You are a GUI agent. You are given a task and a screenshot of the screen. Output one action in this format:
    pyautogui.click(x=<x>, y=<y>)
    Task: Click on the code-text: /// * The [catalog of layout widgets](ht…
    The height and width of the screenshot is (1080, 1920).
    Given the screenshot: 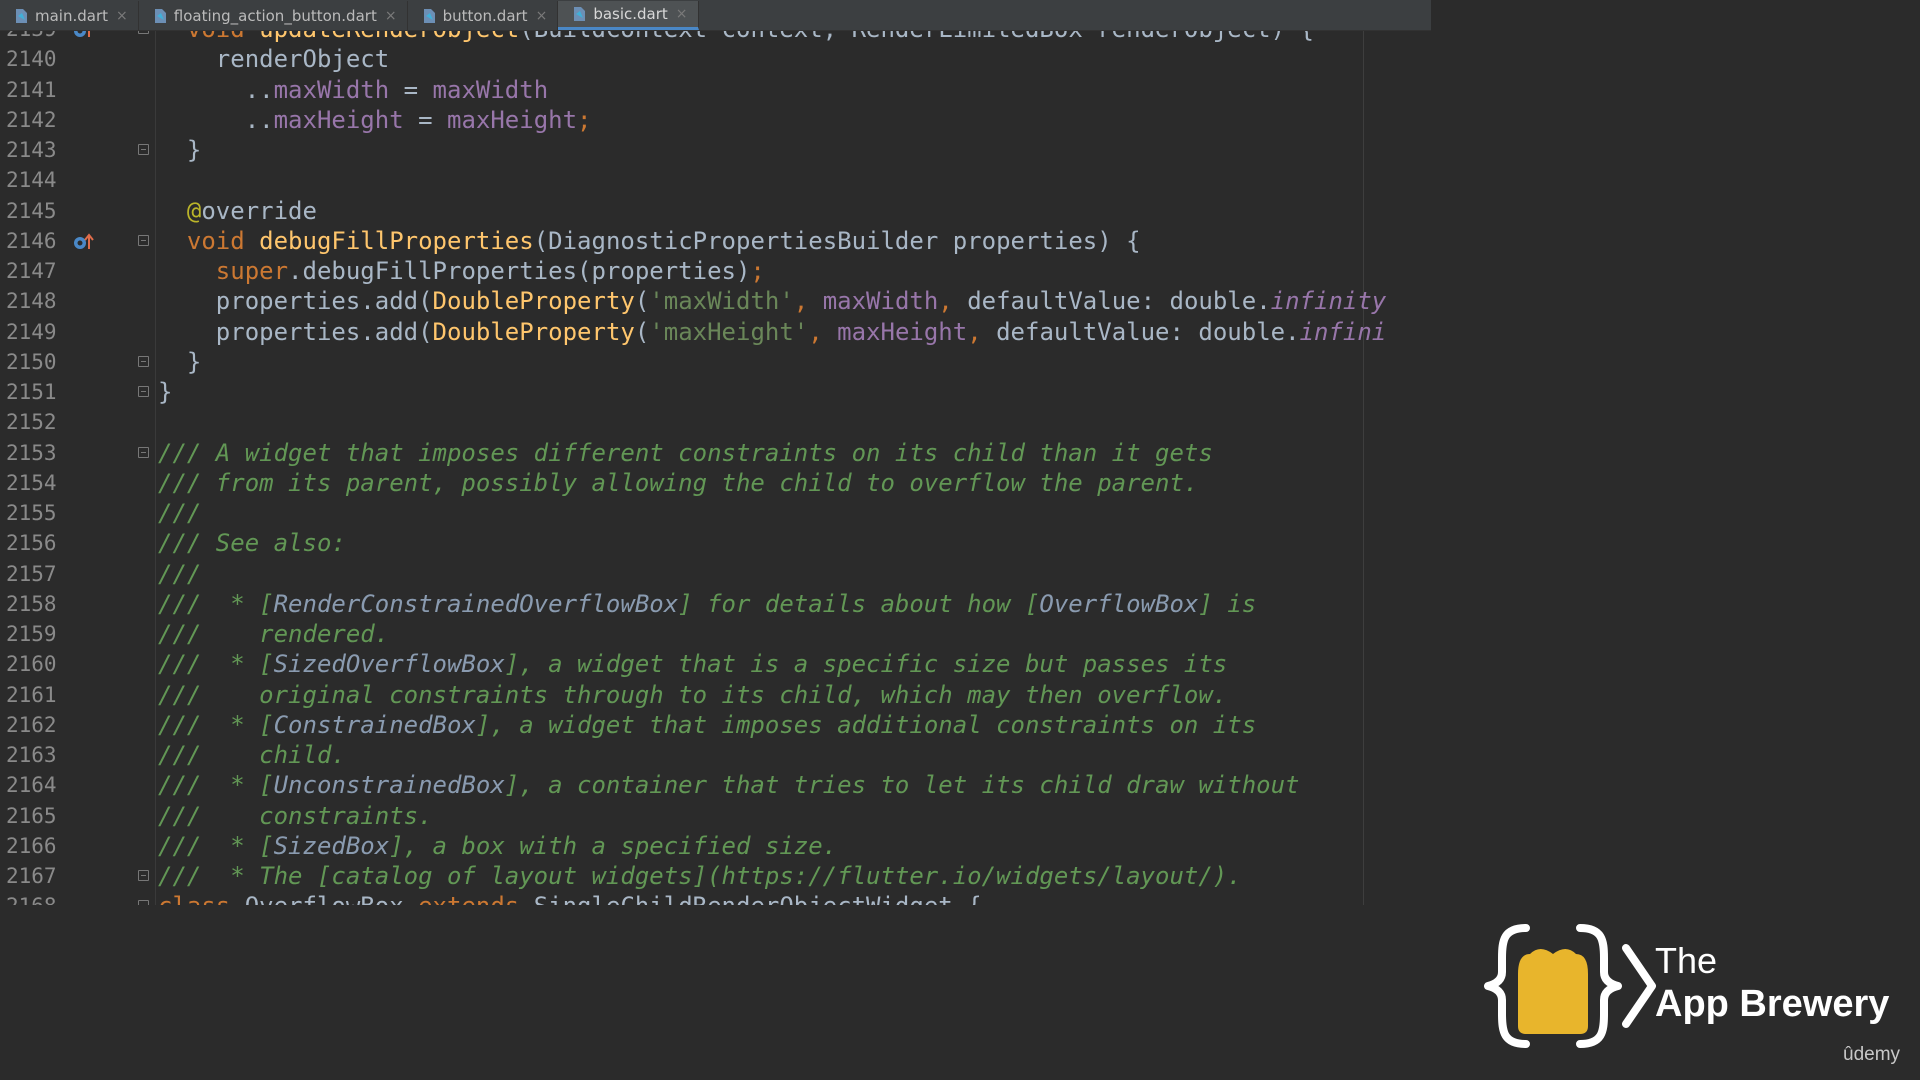 What is the action you would take?
    pyautogui.click(x=700, y=876)
    